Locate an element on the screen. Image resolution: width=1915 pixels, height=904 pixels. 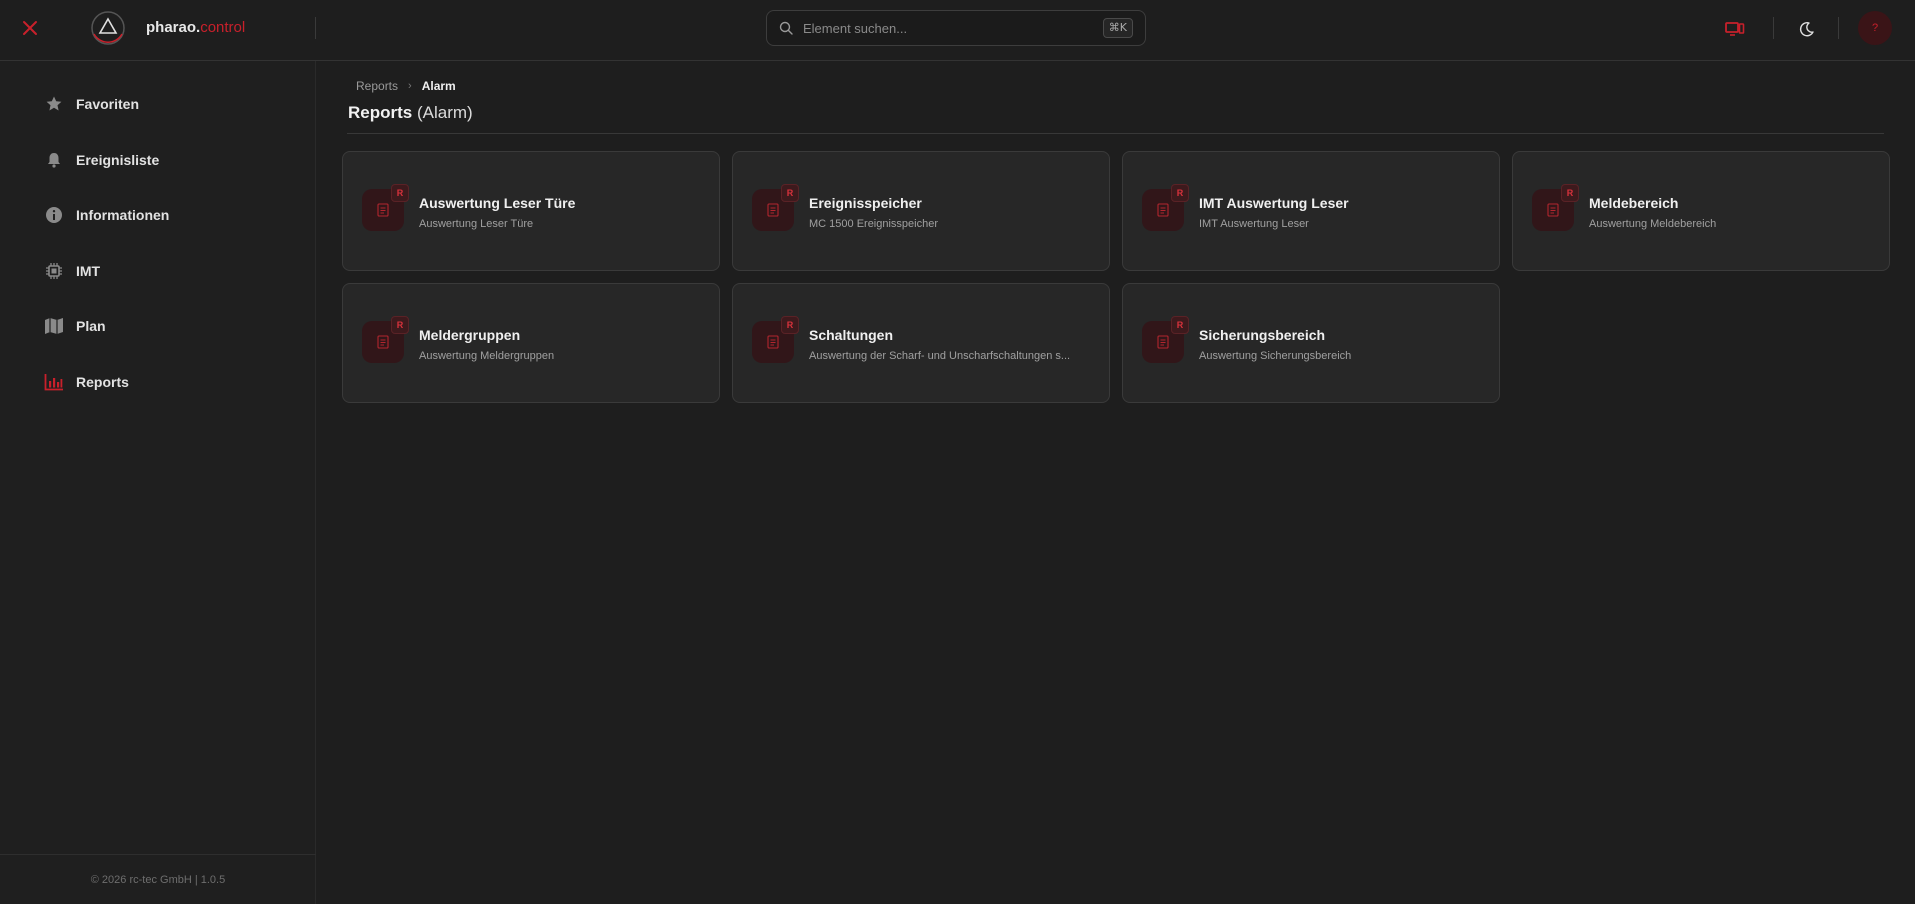
breadcrumb-item-current: Alarm is located at coordinates (438, 86).